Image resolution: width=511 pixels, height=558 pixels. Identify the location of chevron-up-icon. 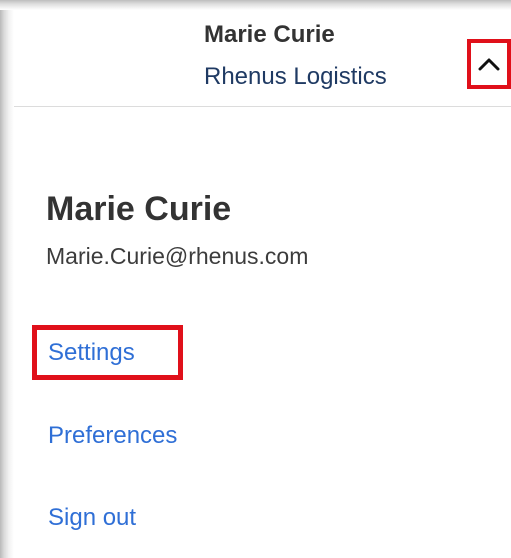
(489, 64).